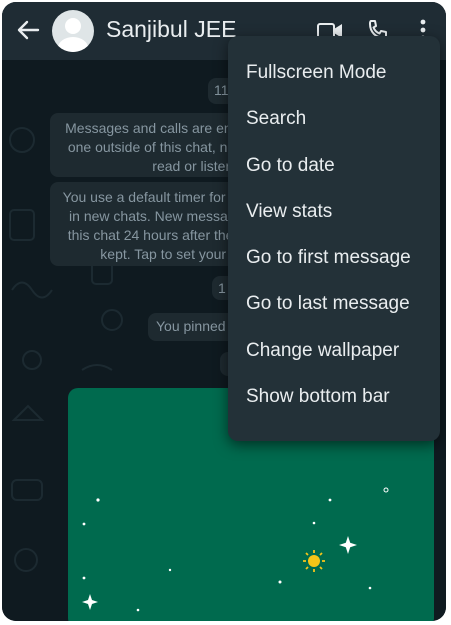  I want to click on avatar-placeholder-icon, so click(73, 35).